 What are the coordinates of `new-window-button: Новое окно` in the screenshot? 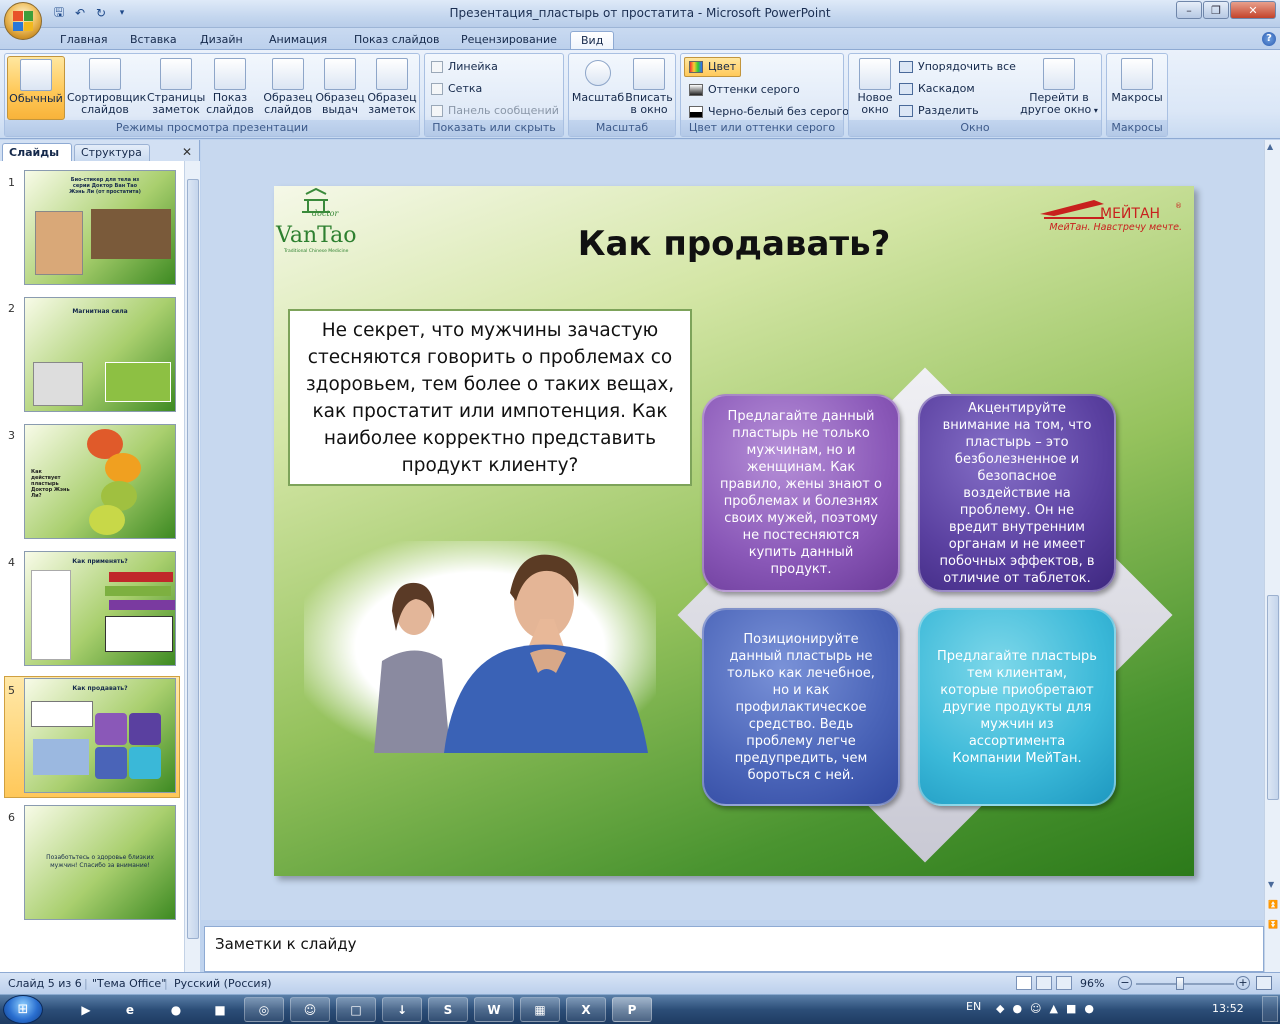 It's located at (875, 88).